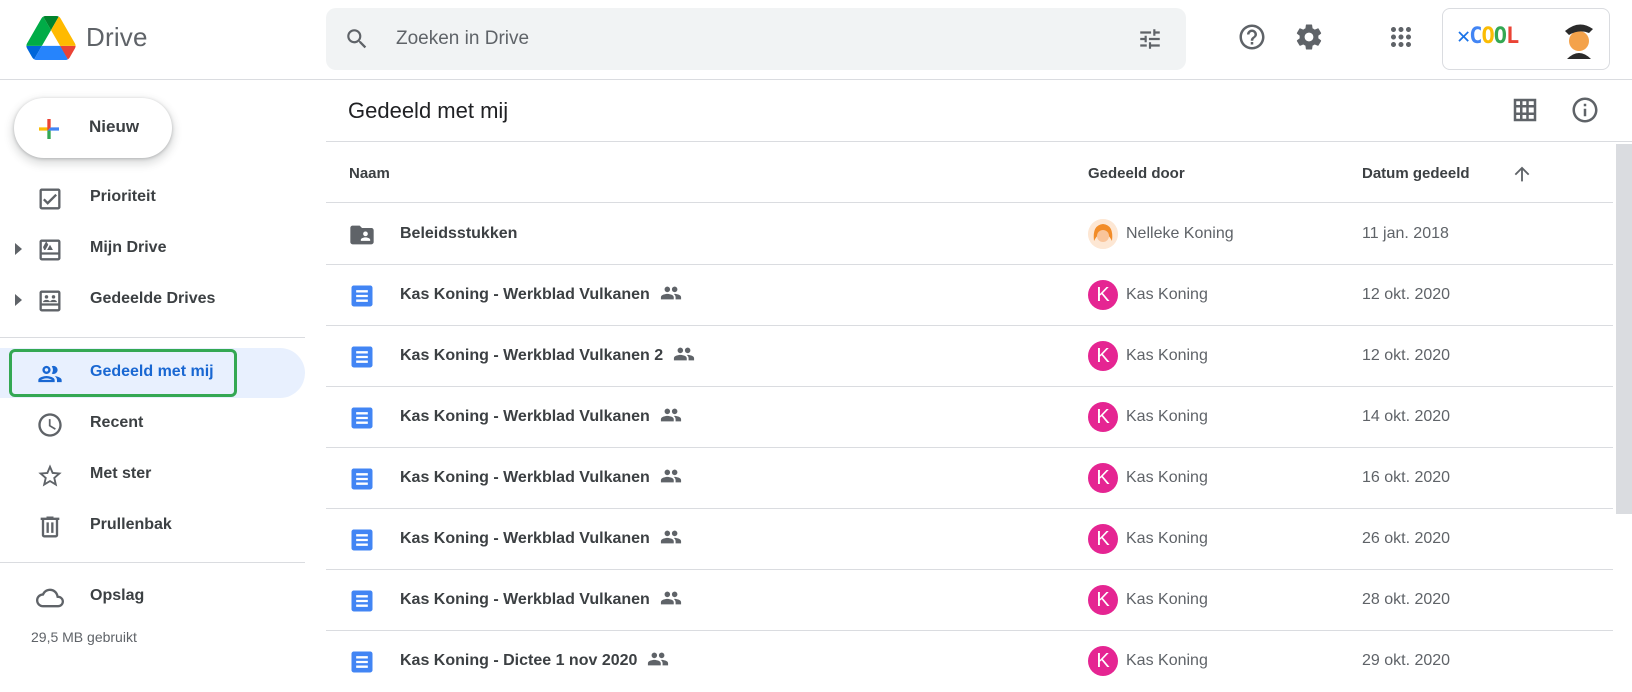 The height and width of the screenshot is (692, 1632). I want to click on date-shared: 29 okt. 2020, so click(1406, 660).